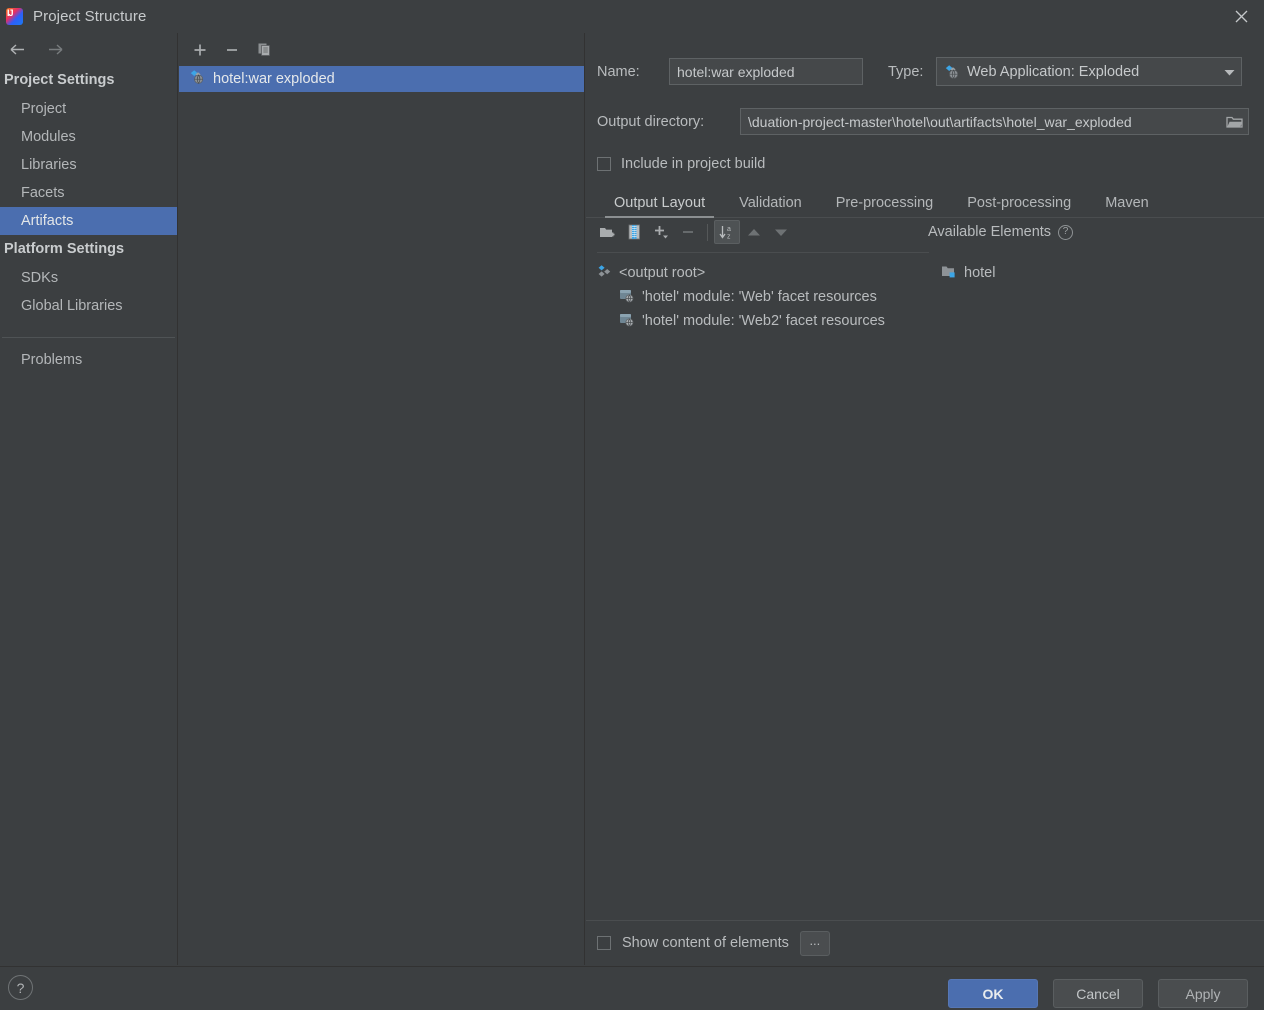  I want to click on folder-add-icon, so click(607, 232).